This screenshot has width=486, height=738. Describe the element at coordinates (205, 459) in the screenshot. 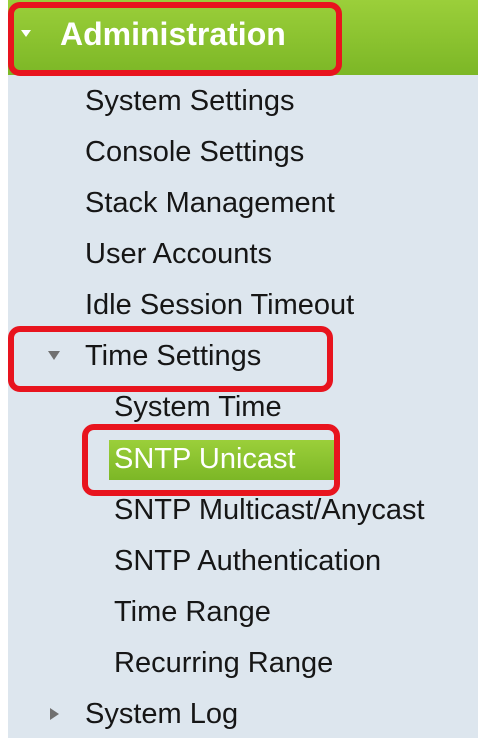

I see `nav-subitem-sntp-unicast: SNTP Unicast` at that location.